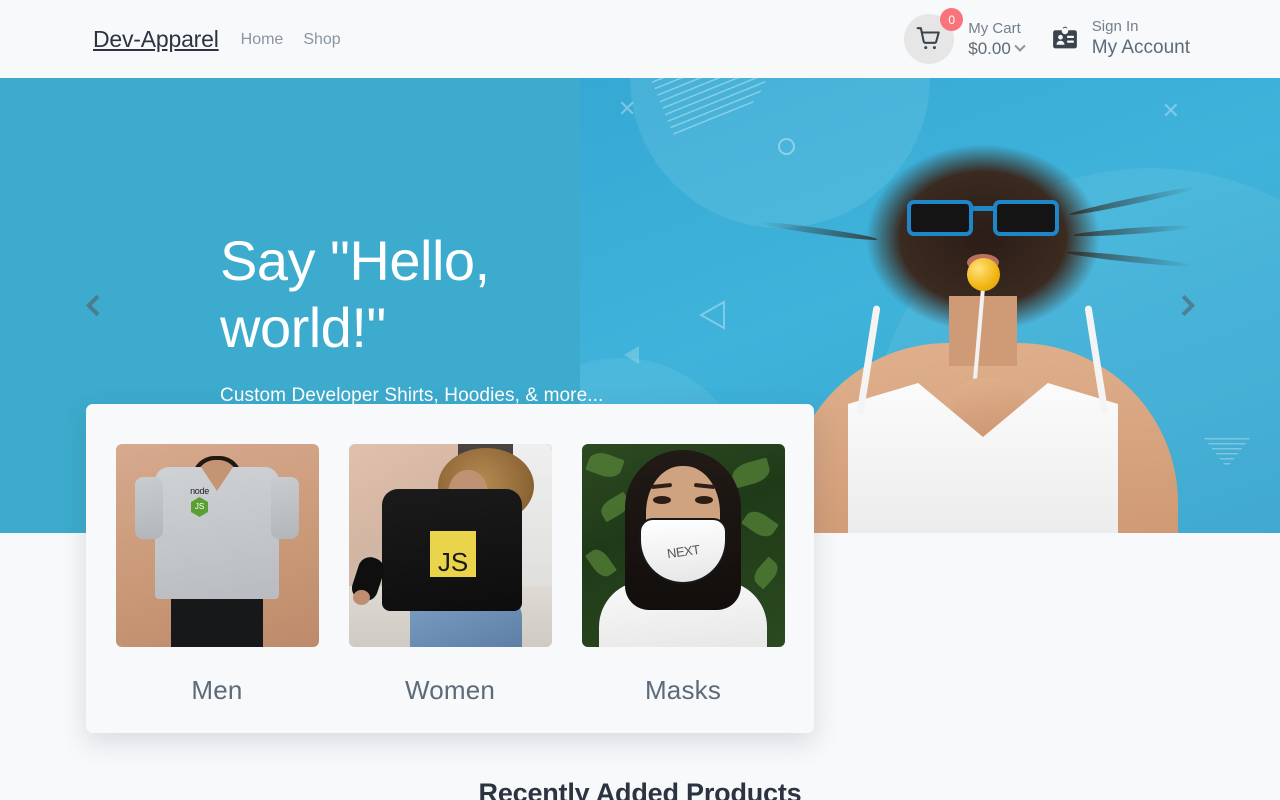 This screenshot has height=800, width=1280. What do you see at coordinates (994, 28) in the screenshot?
I see `cart-label: My Cart` at bounding box center [994, 28].